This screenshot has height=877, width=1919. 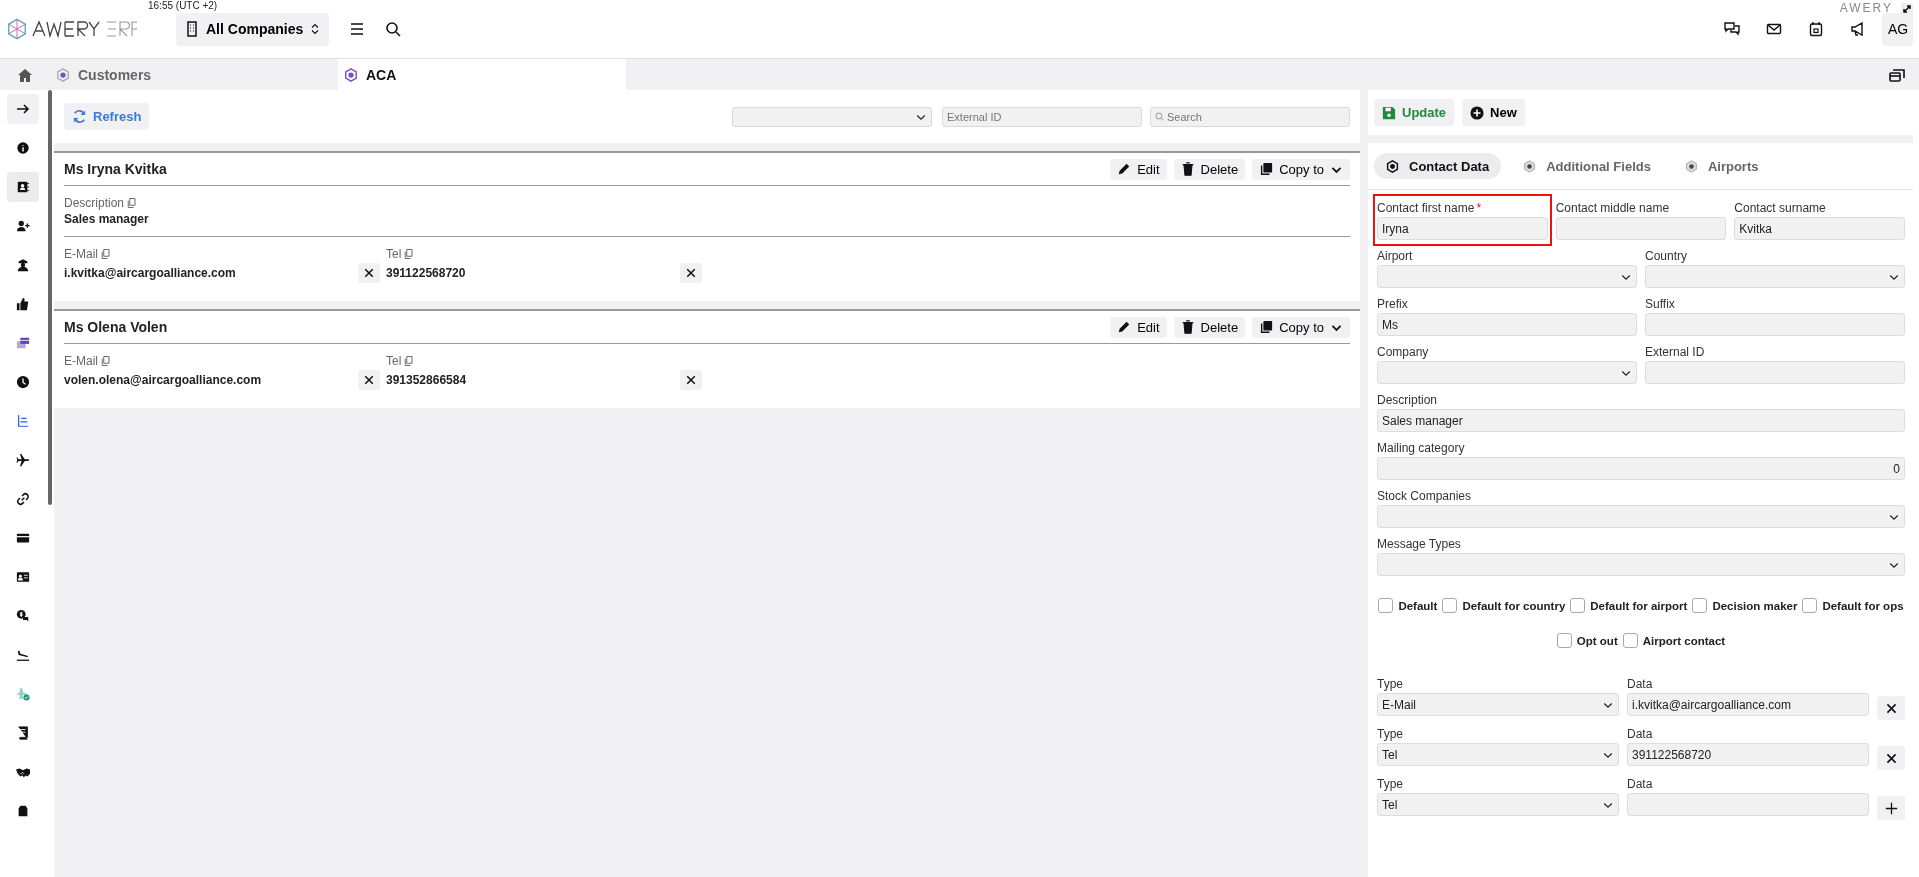 What do you see at coordinates (107, 116) in the screenshot?
I see `refresh-button: Refresh` at bounding box center [107, 116].